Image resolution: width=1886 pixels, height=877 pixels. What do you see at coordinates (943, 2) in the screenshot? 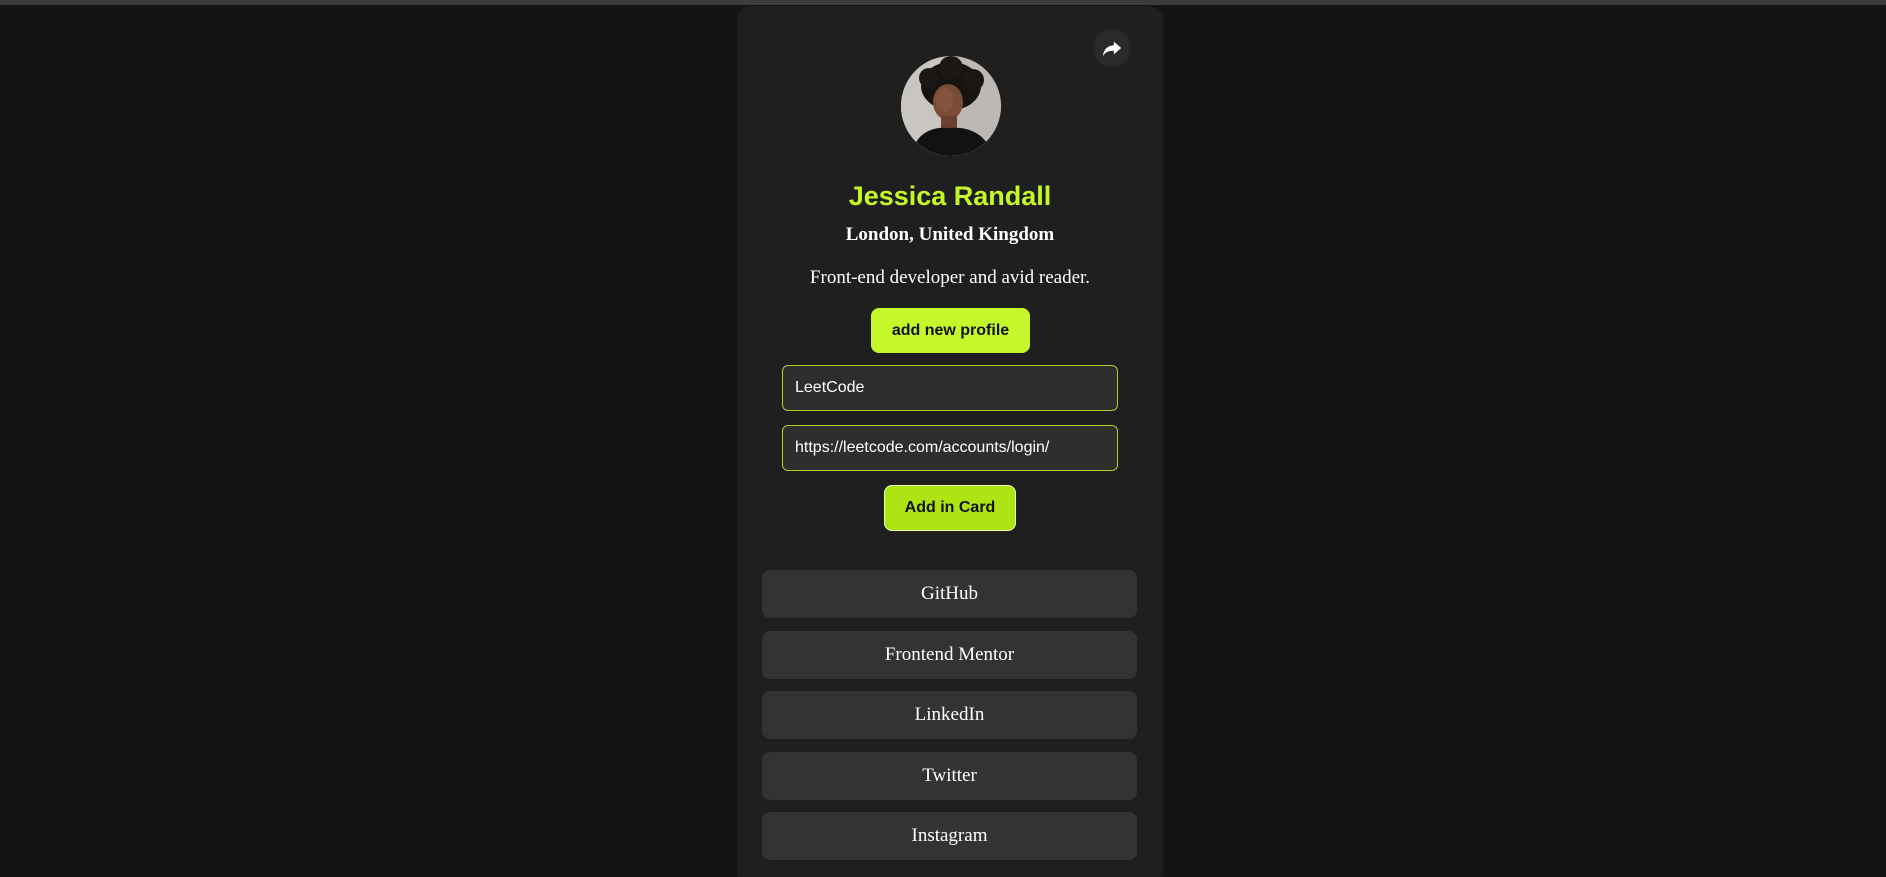
I see `browser-top-bar` at bounding box center [943, 2].